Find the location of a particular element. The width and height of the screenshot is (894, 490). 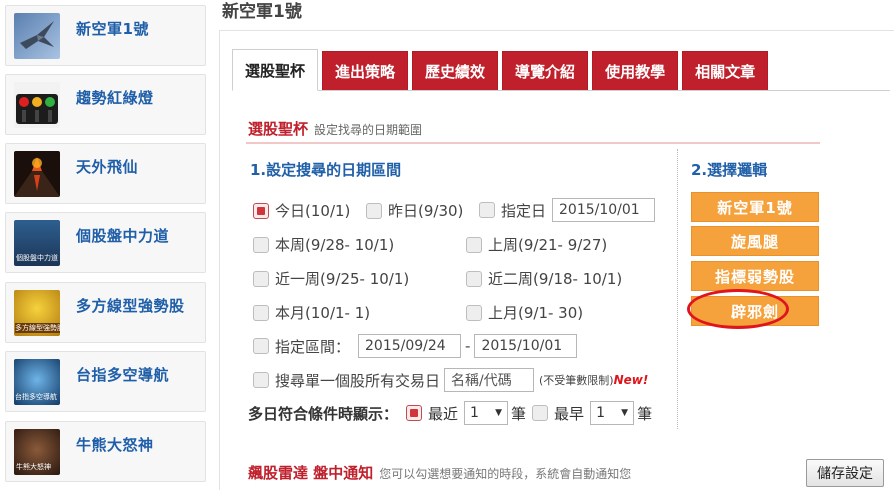

notify-subtitle: 您可以勾選想要通知的時段，系統會自動通知您 is located at coordinates (505, 474).